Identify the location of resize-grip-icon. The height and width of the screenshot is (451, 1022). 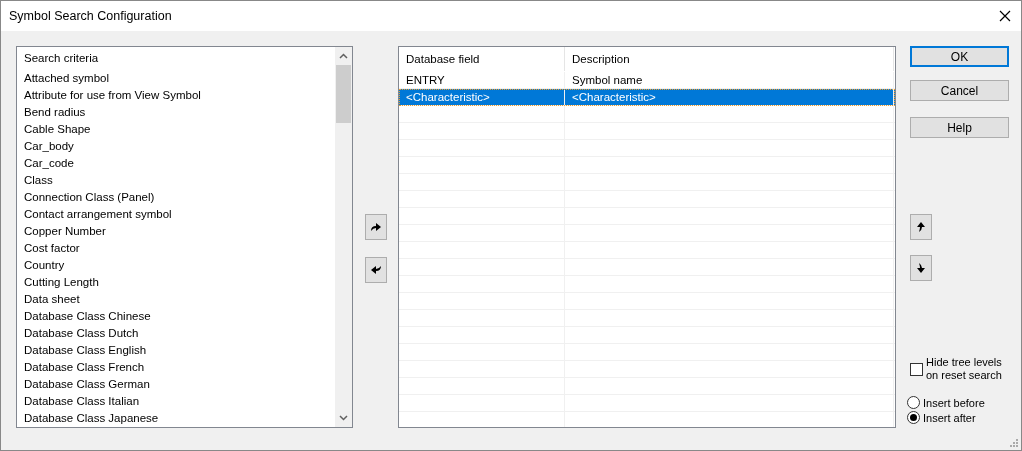
(1014, 443).